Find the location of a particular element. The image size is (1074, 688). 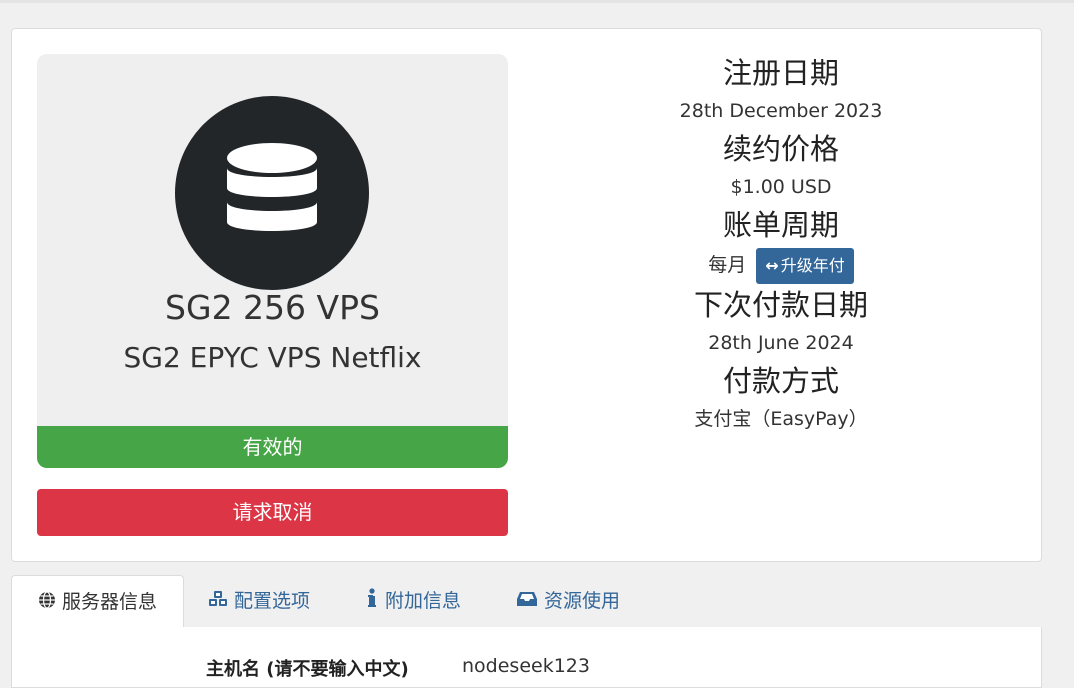

billing-cycle-row: 每月 ↔ 升级年付 is located at coordinates (781, 265).